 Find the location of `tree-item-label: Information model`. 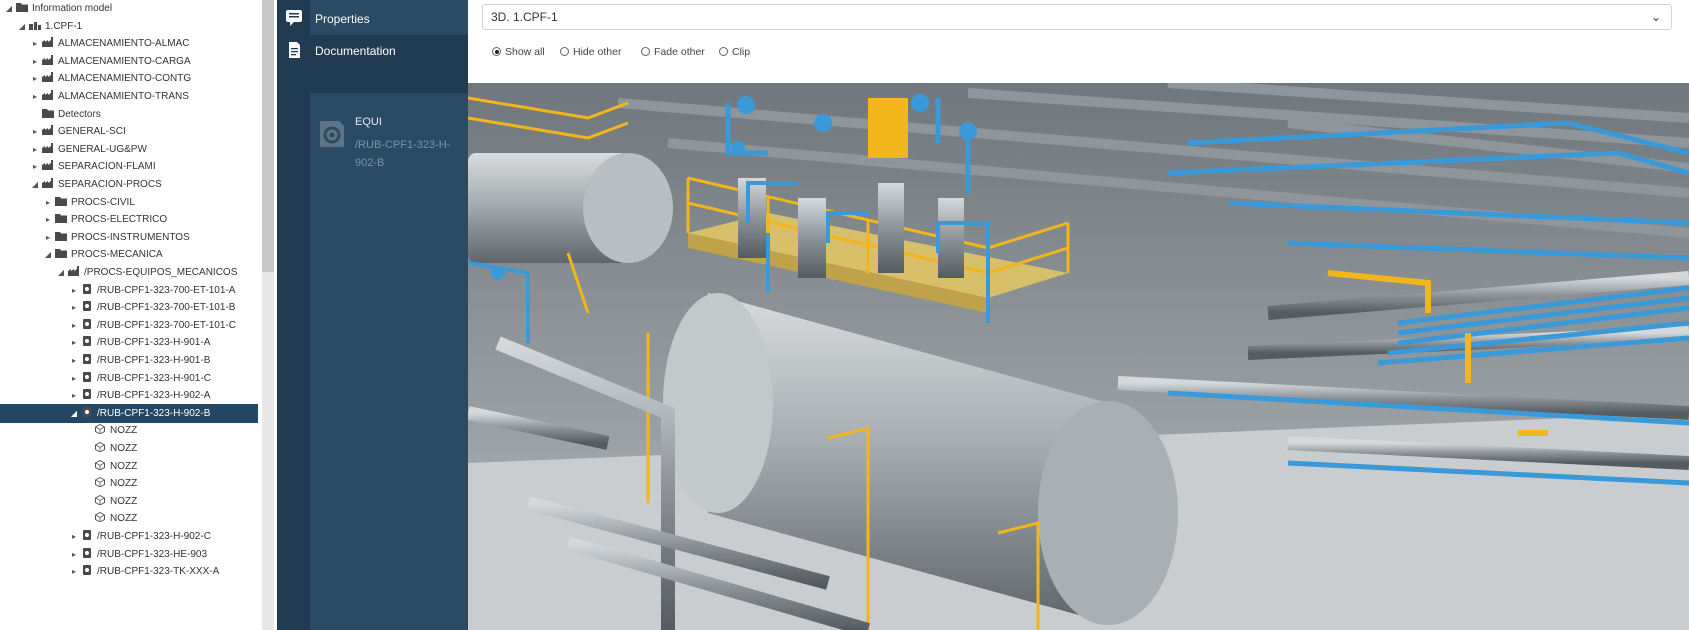

tree-item-label: Information model is located at coordinates (72, 8).